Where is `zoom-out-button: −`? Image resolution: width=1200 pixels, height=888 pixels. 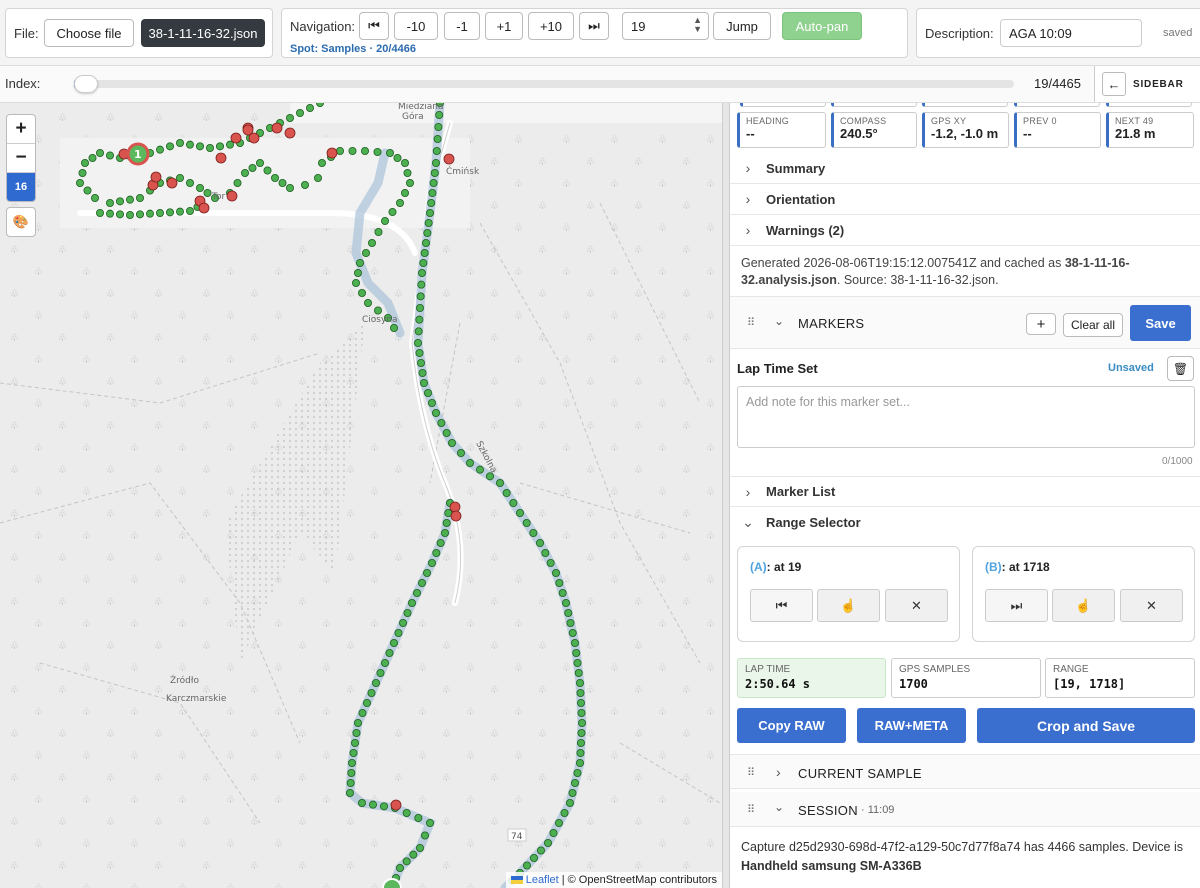
zoom-out-button: − is located at coordinates (21, 158).